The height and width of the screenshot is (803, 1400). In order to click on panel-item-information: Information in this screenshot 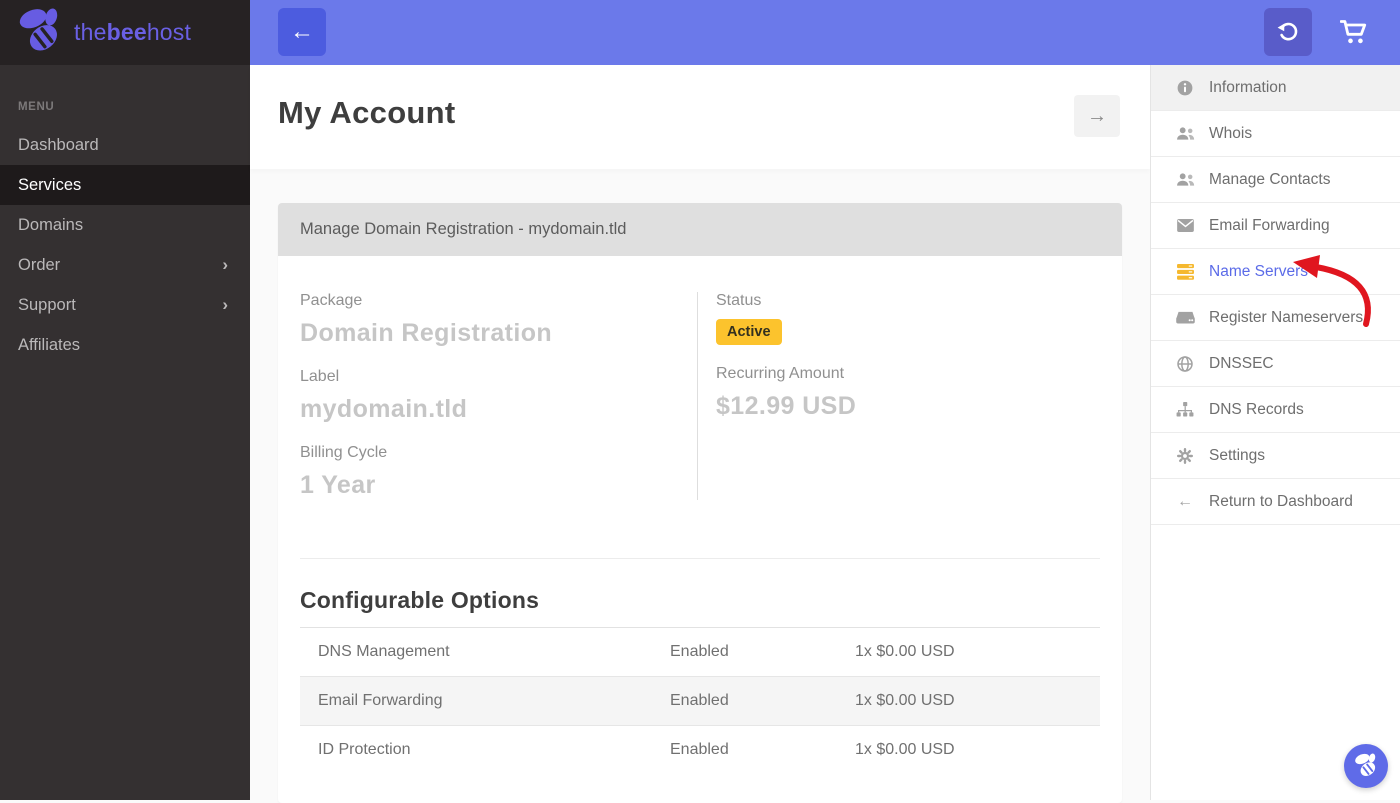, I will do `click(1275, 88)`.